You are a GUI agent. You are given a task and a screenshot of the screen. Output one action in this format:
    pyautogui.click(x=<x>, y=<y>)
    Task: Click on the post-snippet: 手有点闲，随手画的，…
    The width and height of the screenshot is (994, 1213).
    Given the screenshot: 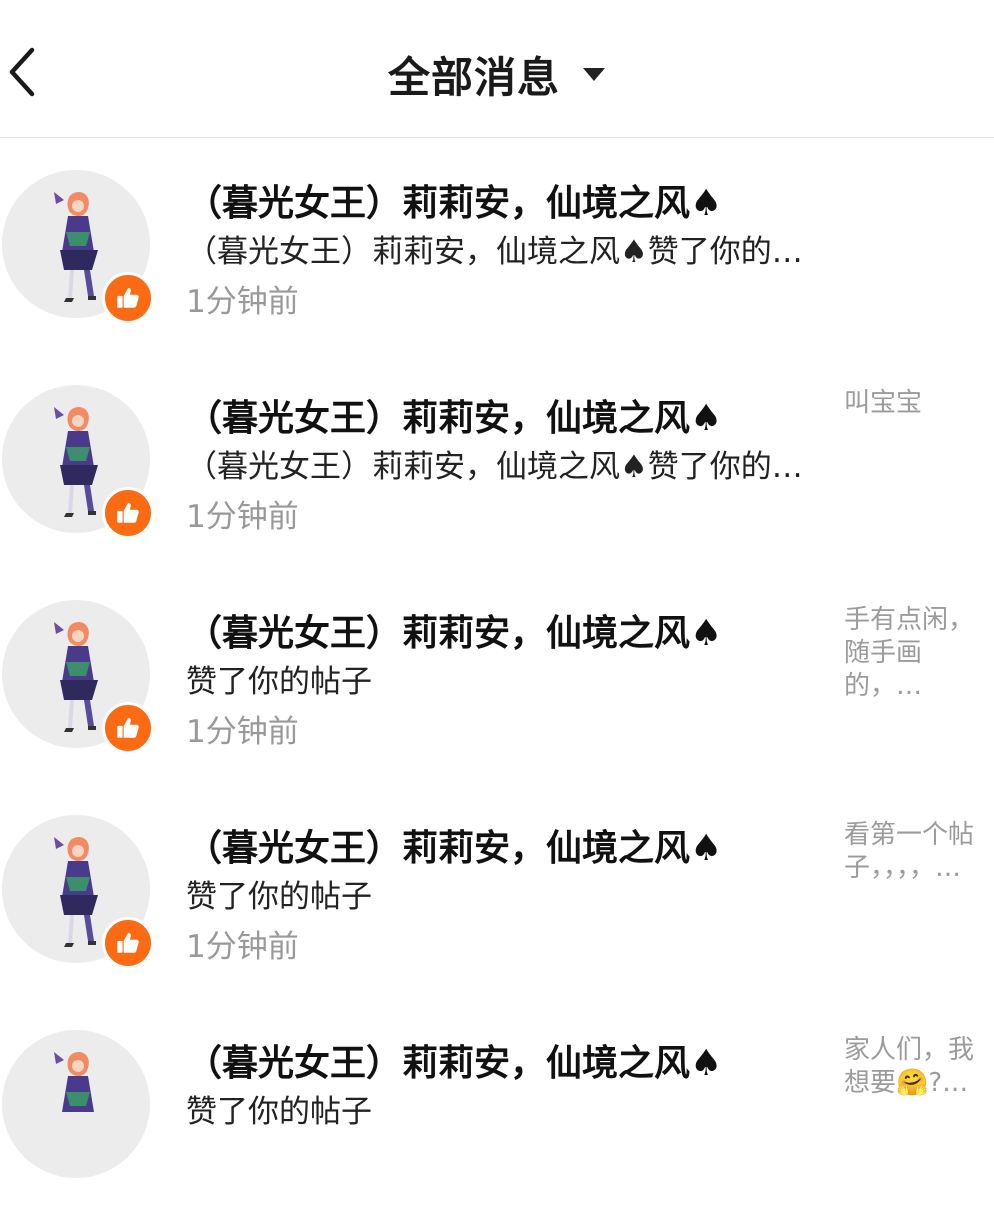 What is the action you would take?
    pyautogui.click(x=916, y=653)
    